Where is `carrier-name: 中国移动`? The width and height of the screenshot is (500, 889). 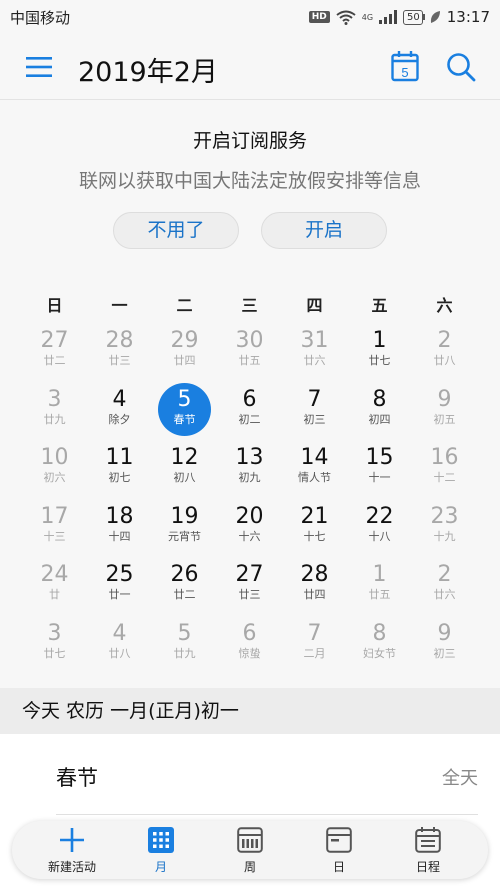 carrier-name: 中国移动 is located at coordinates (40, 17).